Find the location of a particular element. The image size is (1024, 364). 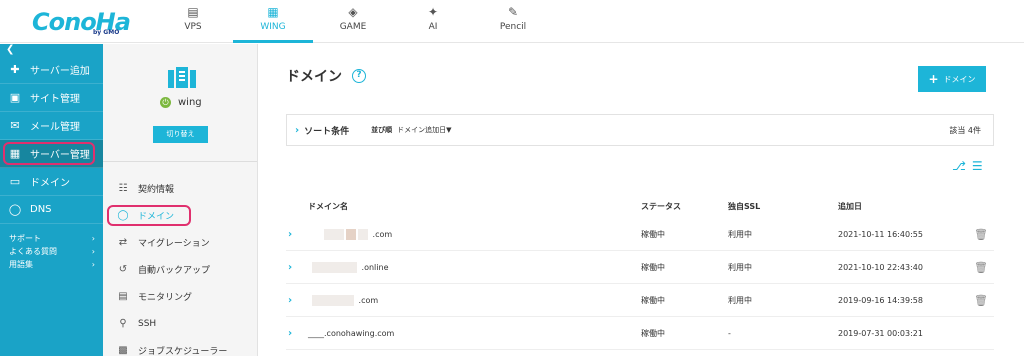

col-ssl: 独自SSL is located at coordinates (744, 206).